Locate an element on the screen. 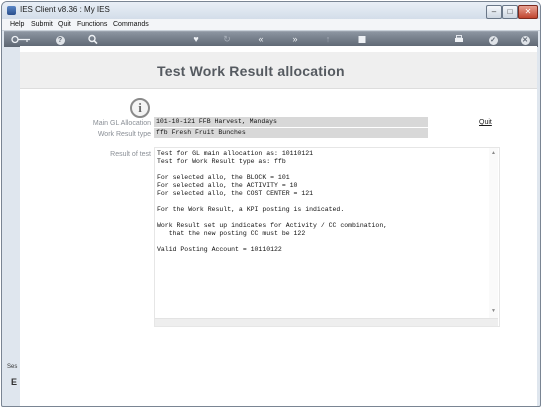 The image size is (541, 407). result-of-test-label: Result of test is located at coordinates (130, 154).